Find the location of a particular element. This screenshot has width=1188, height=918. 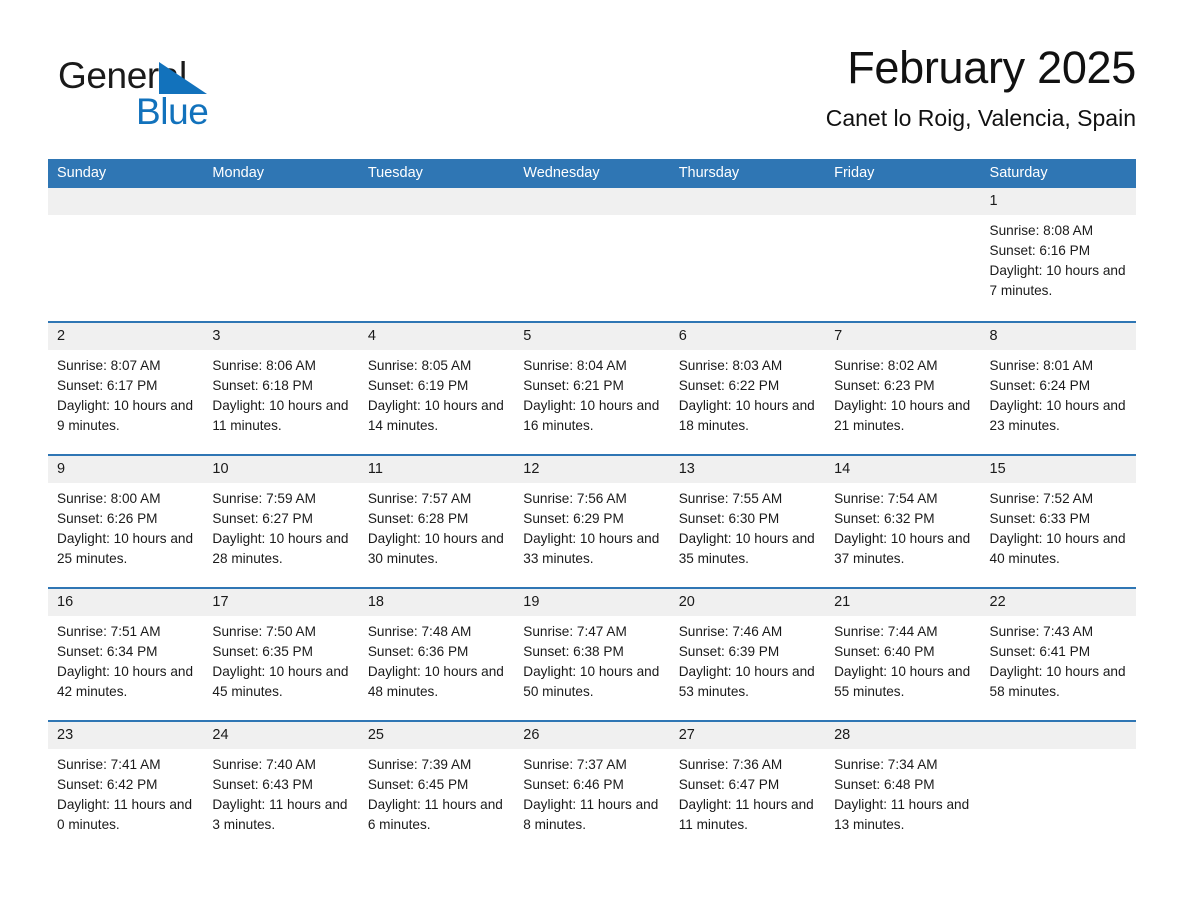

sunset-text: Sunset: 6:36 PM is located at coordinates (418, 651).